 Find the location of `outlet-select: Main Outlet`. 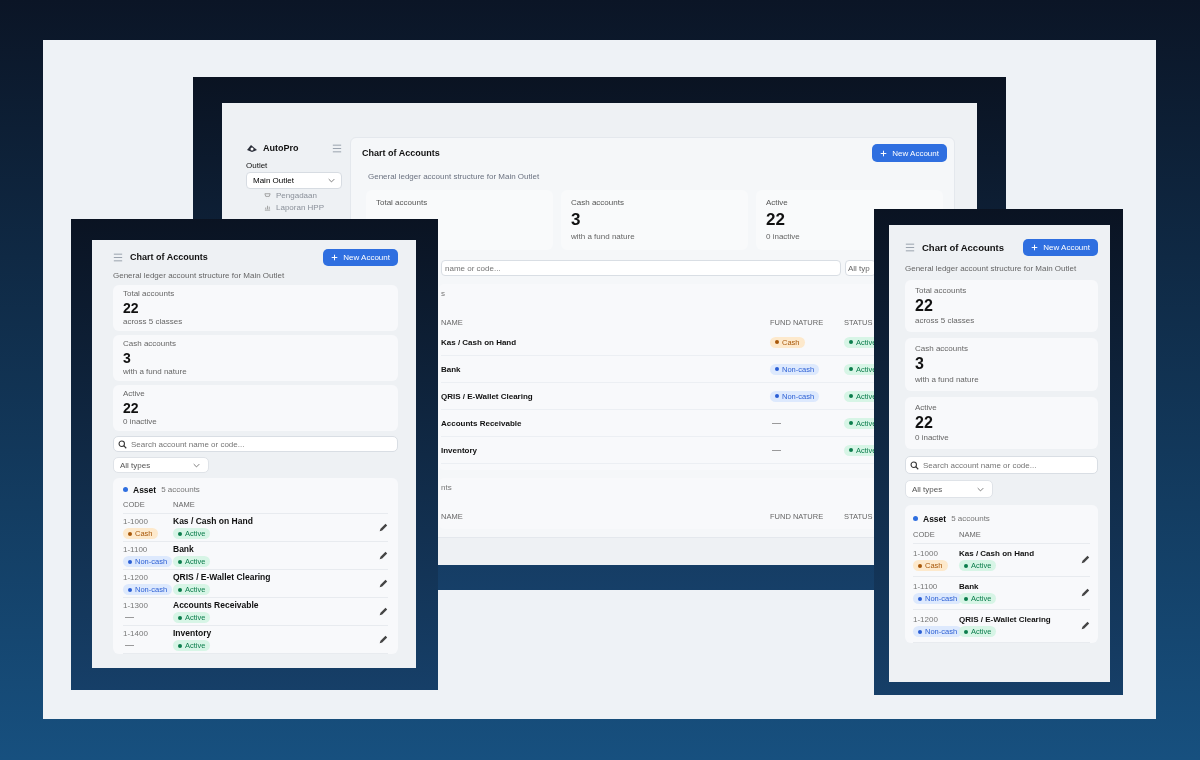

outlet-select: Main Outlet is located at coordinates (294, 180).